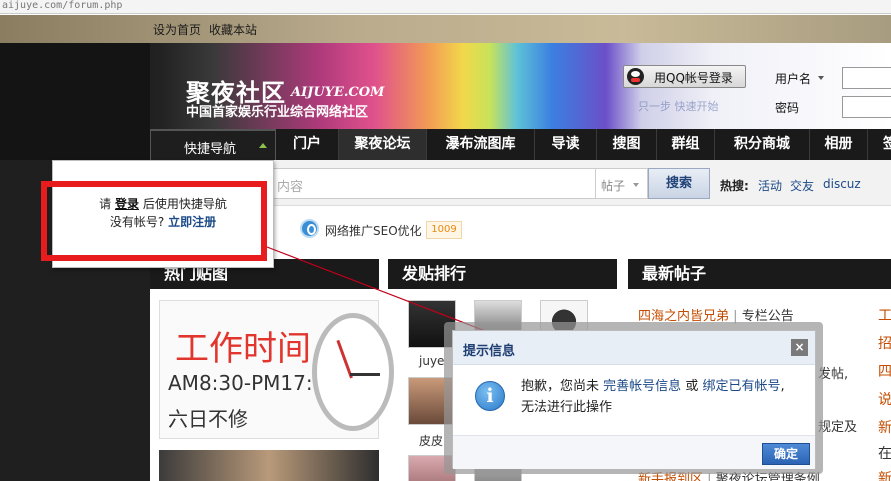 Image resolution: width=891 pixels, height=481 pixels. Describe the element at coordinates (309, 228) in the screenshot. I see `seo-link-icon` at that location.